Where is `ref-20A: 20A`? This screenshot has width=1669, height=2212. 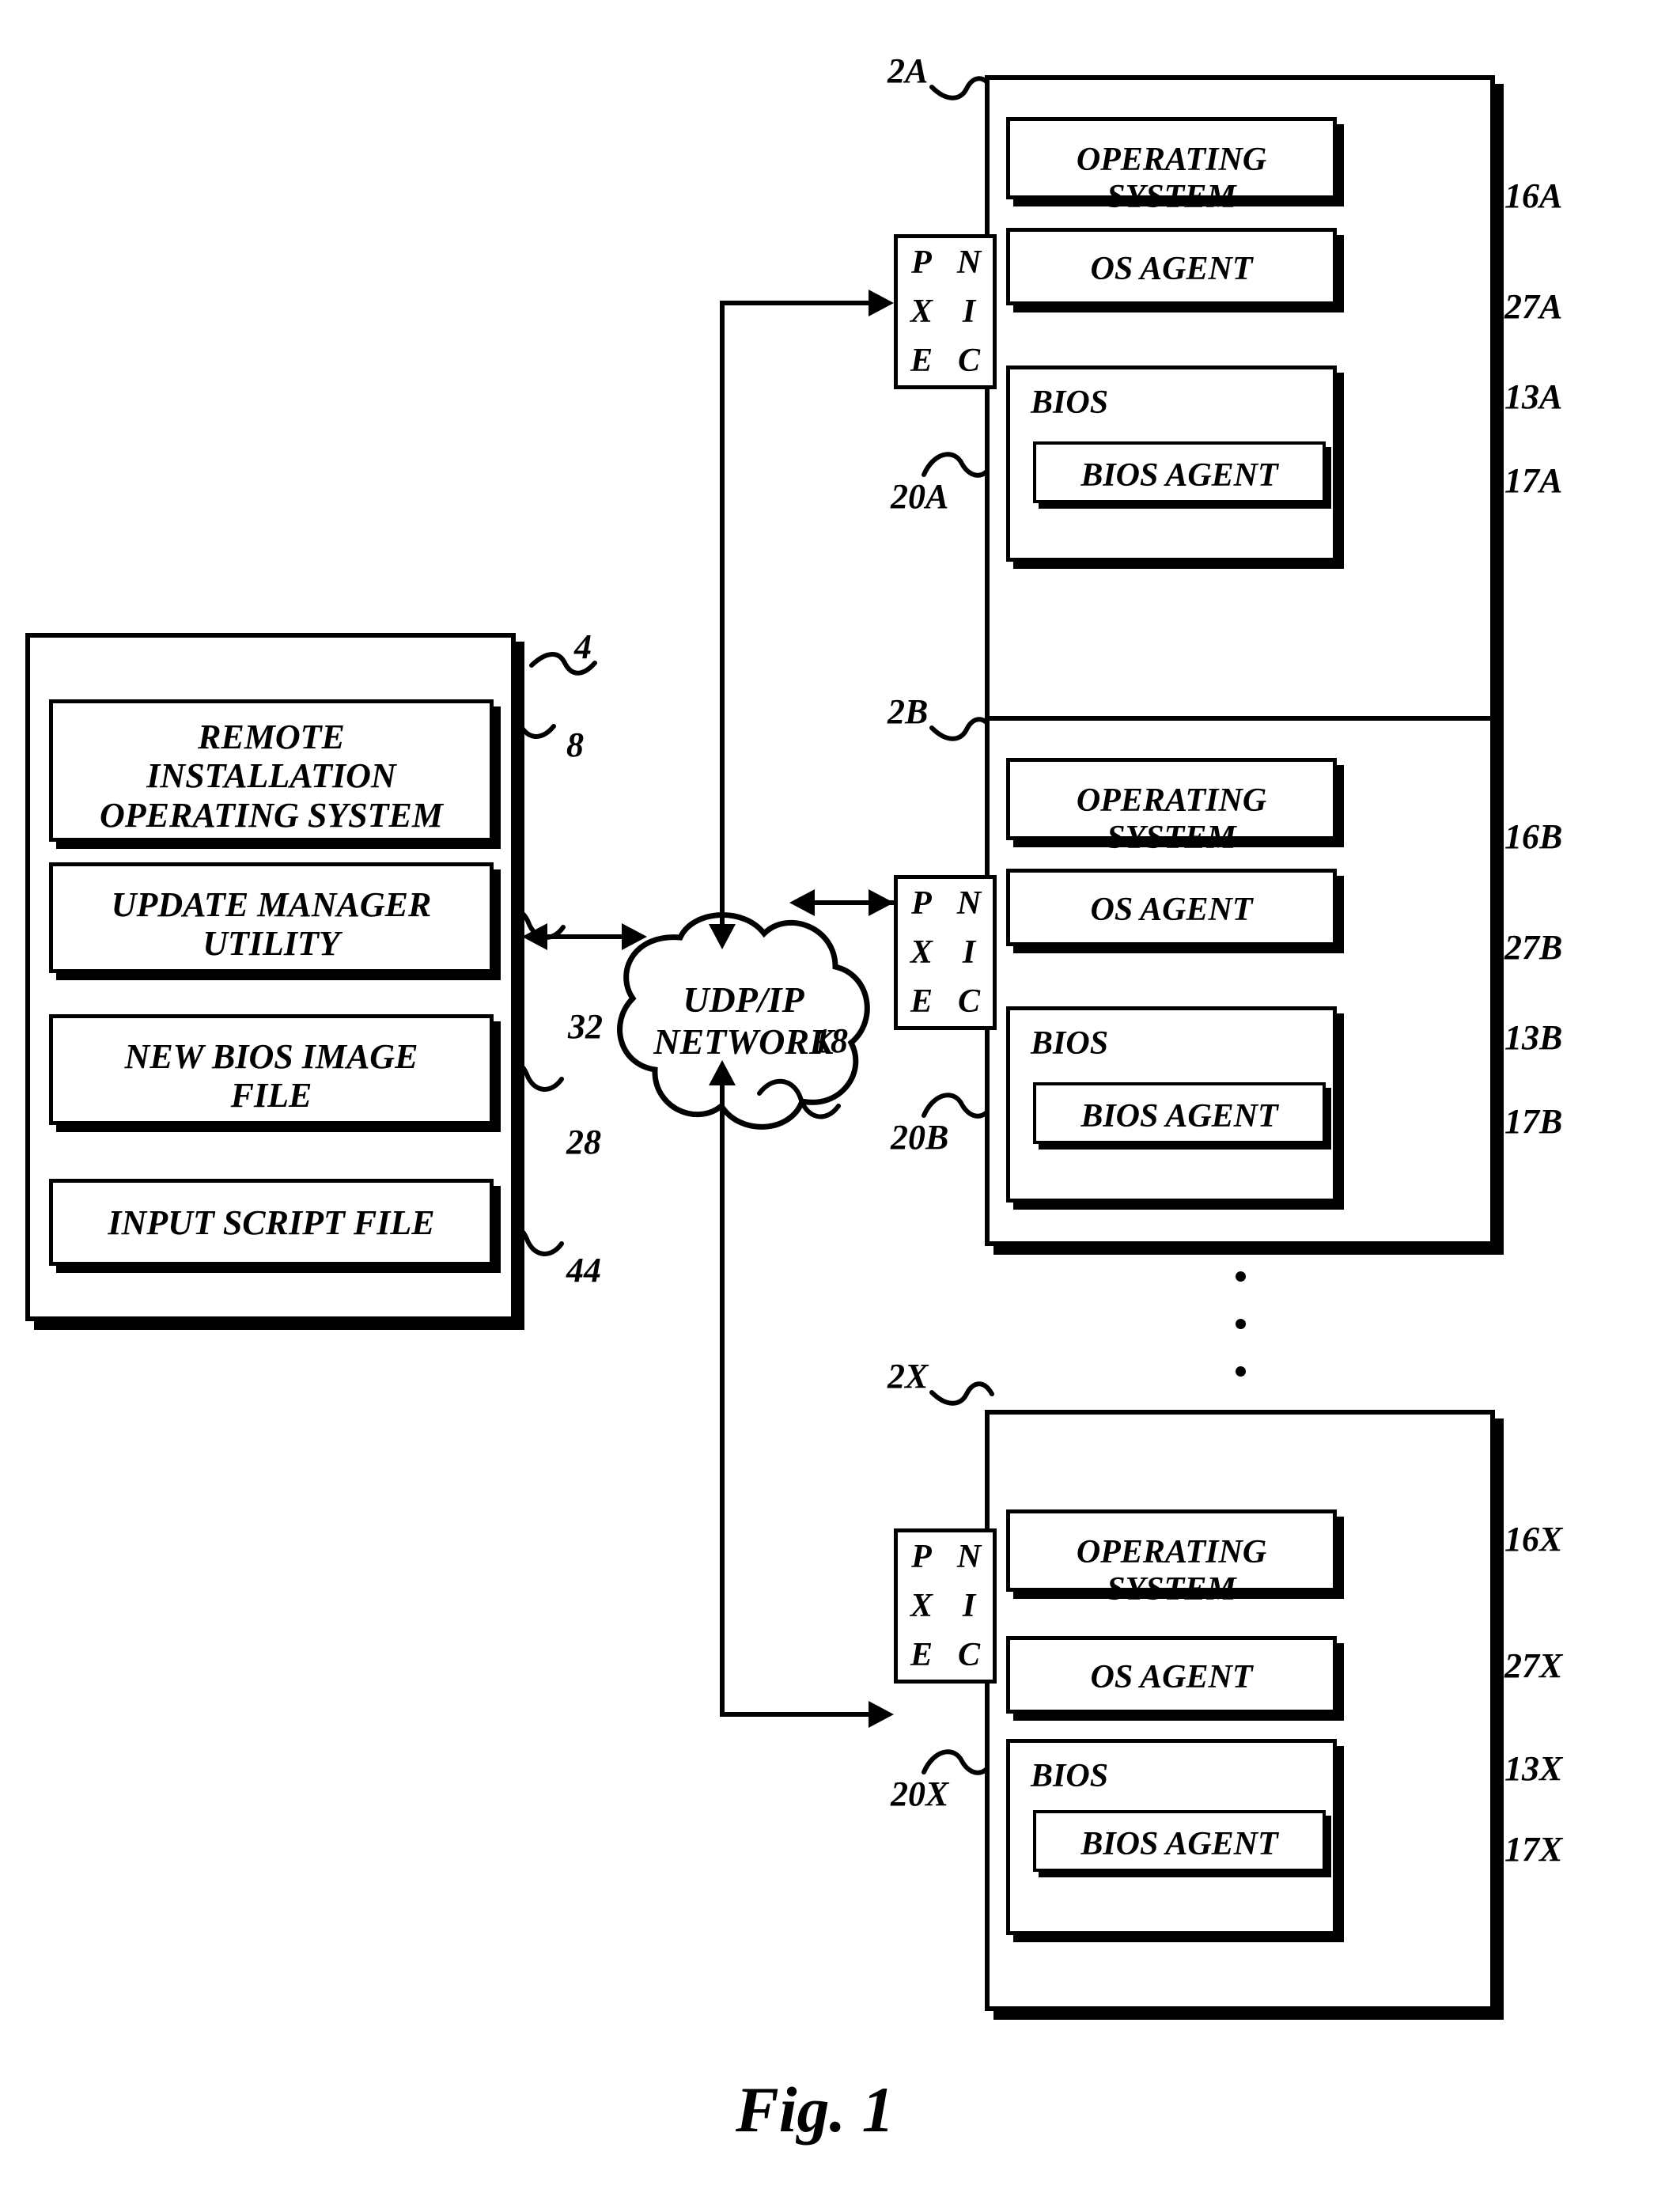
ref-20A: 20A is located at coordinates (920, 497).